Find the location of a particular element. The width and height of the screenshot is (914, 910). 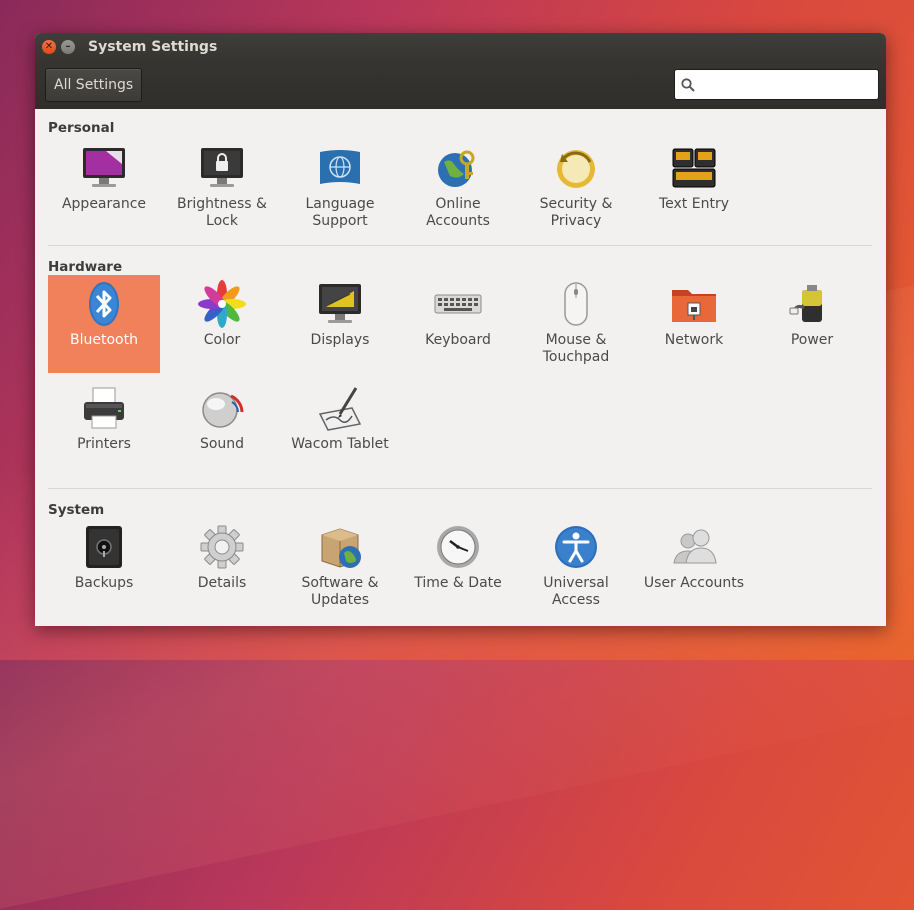

toolbar: All Settings is located at coordinates (460, 84).